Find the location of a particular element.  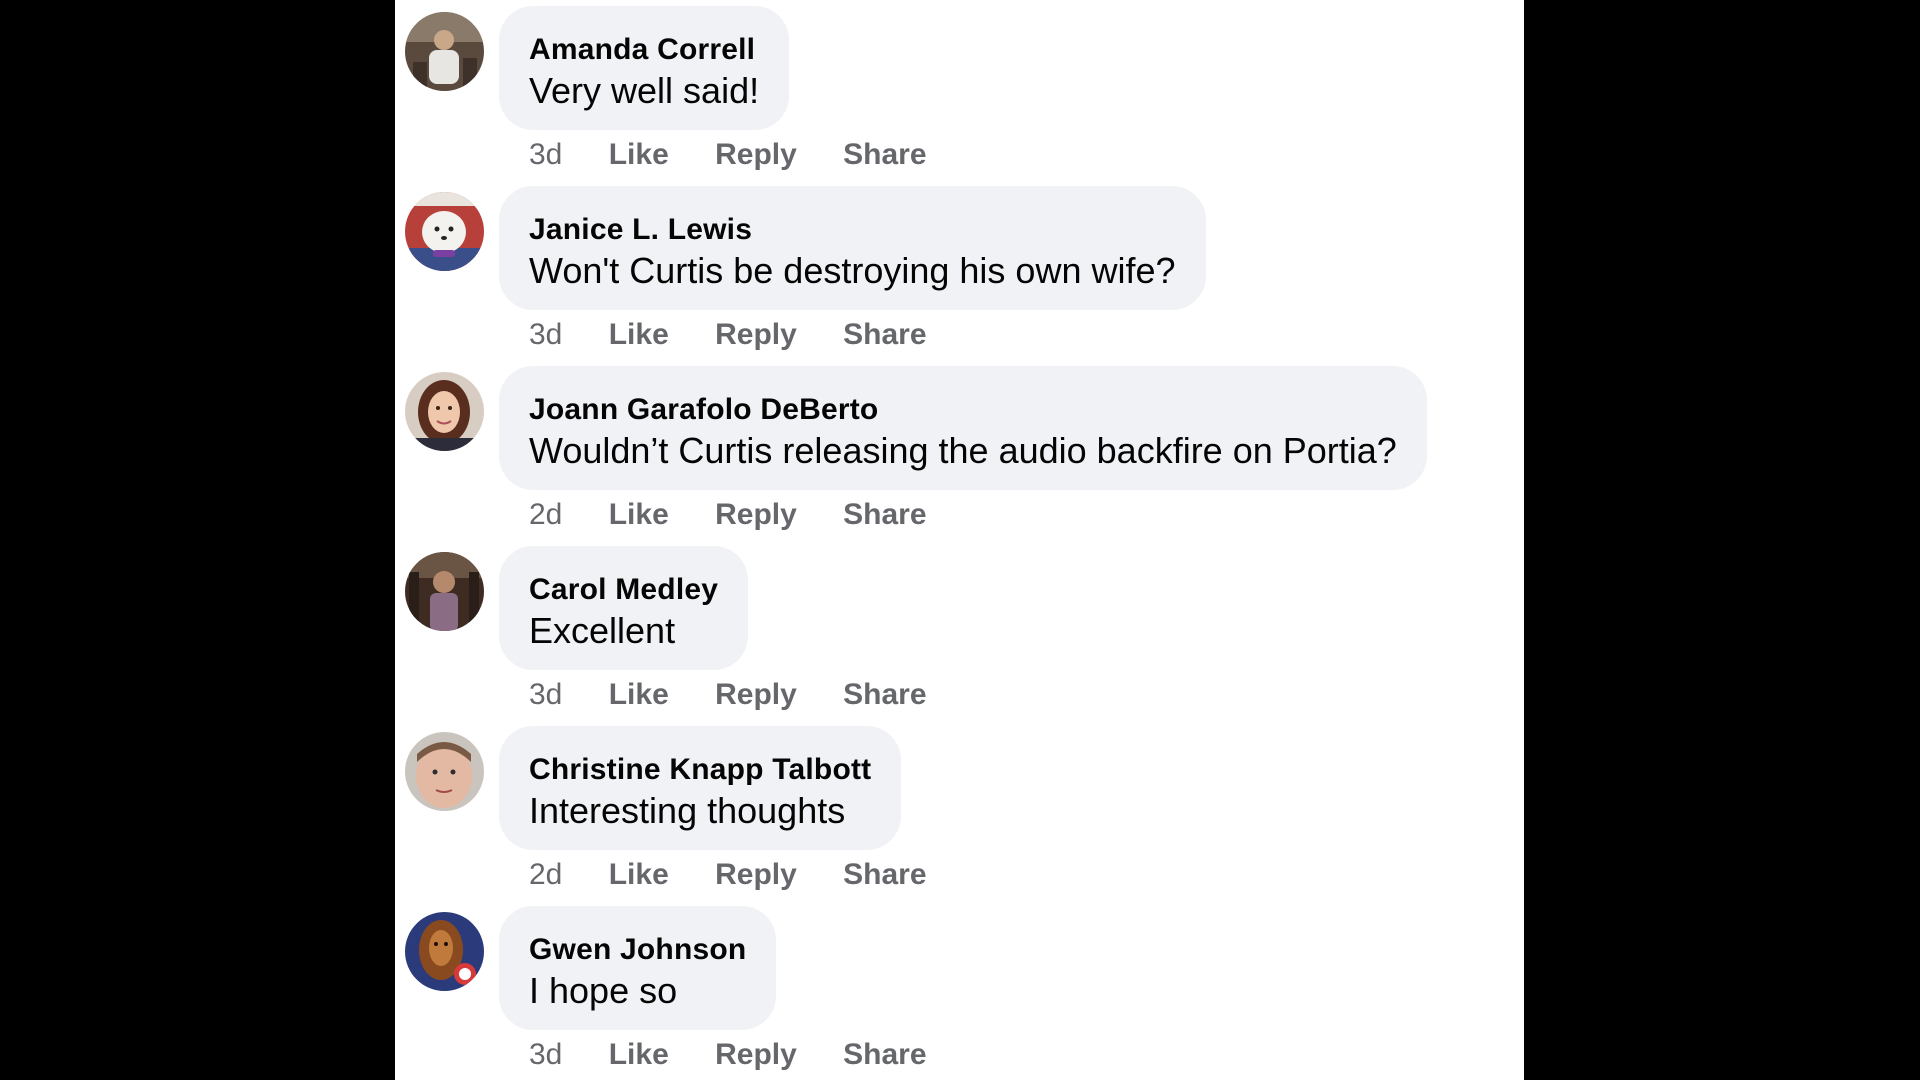

comment-author: Christine Knapp Talbott is located at coordinates (700, 770).